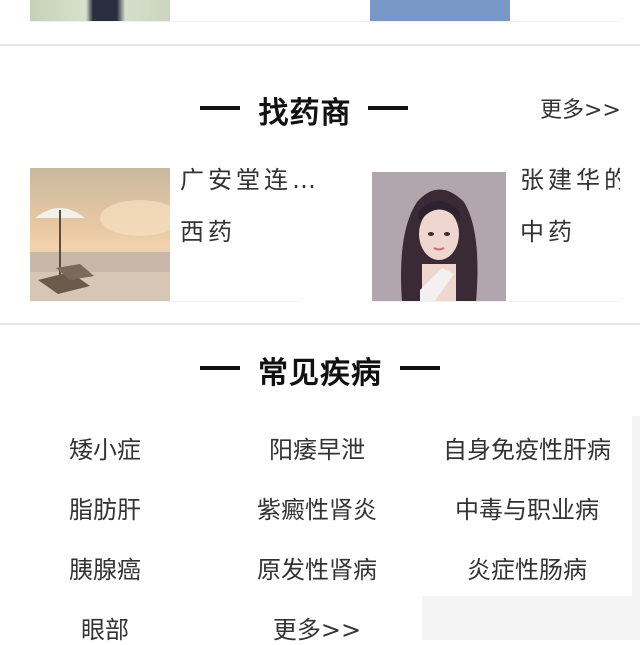  What do you see at coordinates (320, 373) in the screenshot?
I see `diseases-title: 常见疾病` at bounding box center [320, 373].